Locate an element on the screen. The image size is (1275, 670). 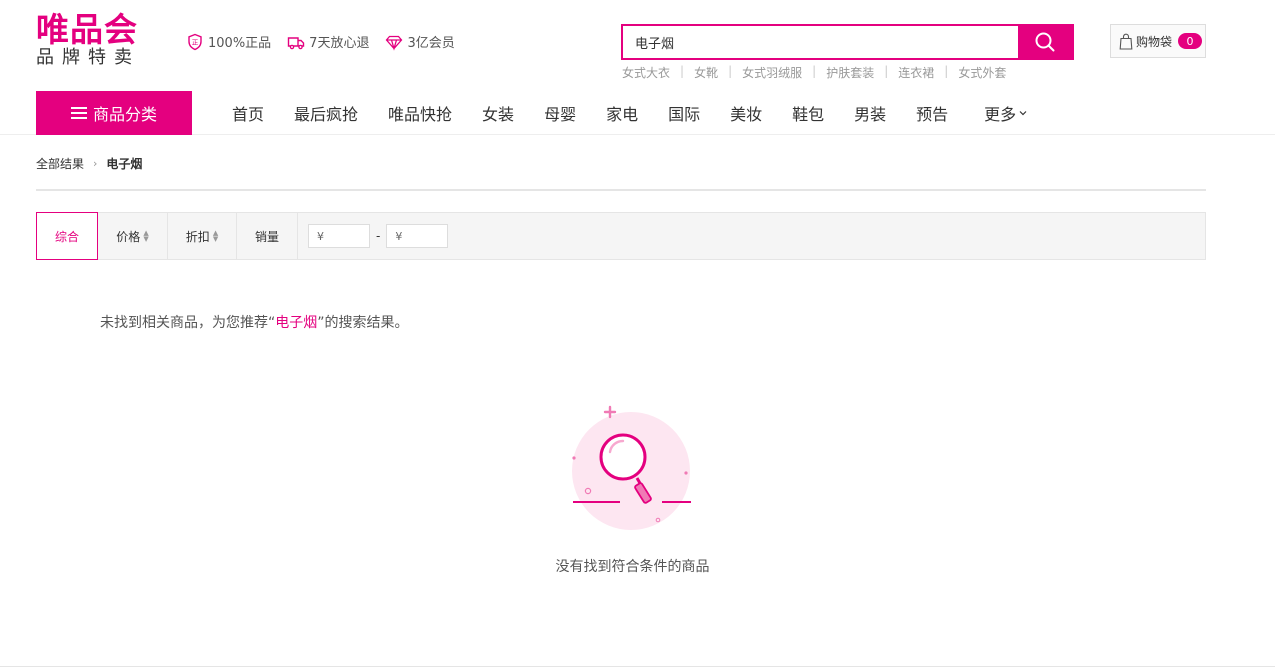
shield-icon: 正 is located at coordinates (195, 41).